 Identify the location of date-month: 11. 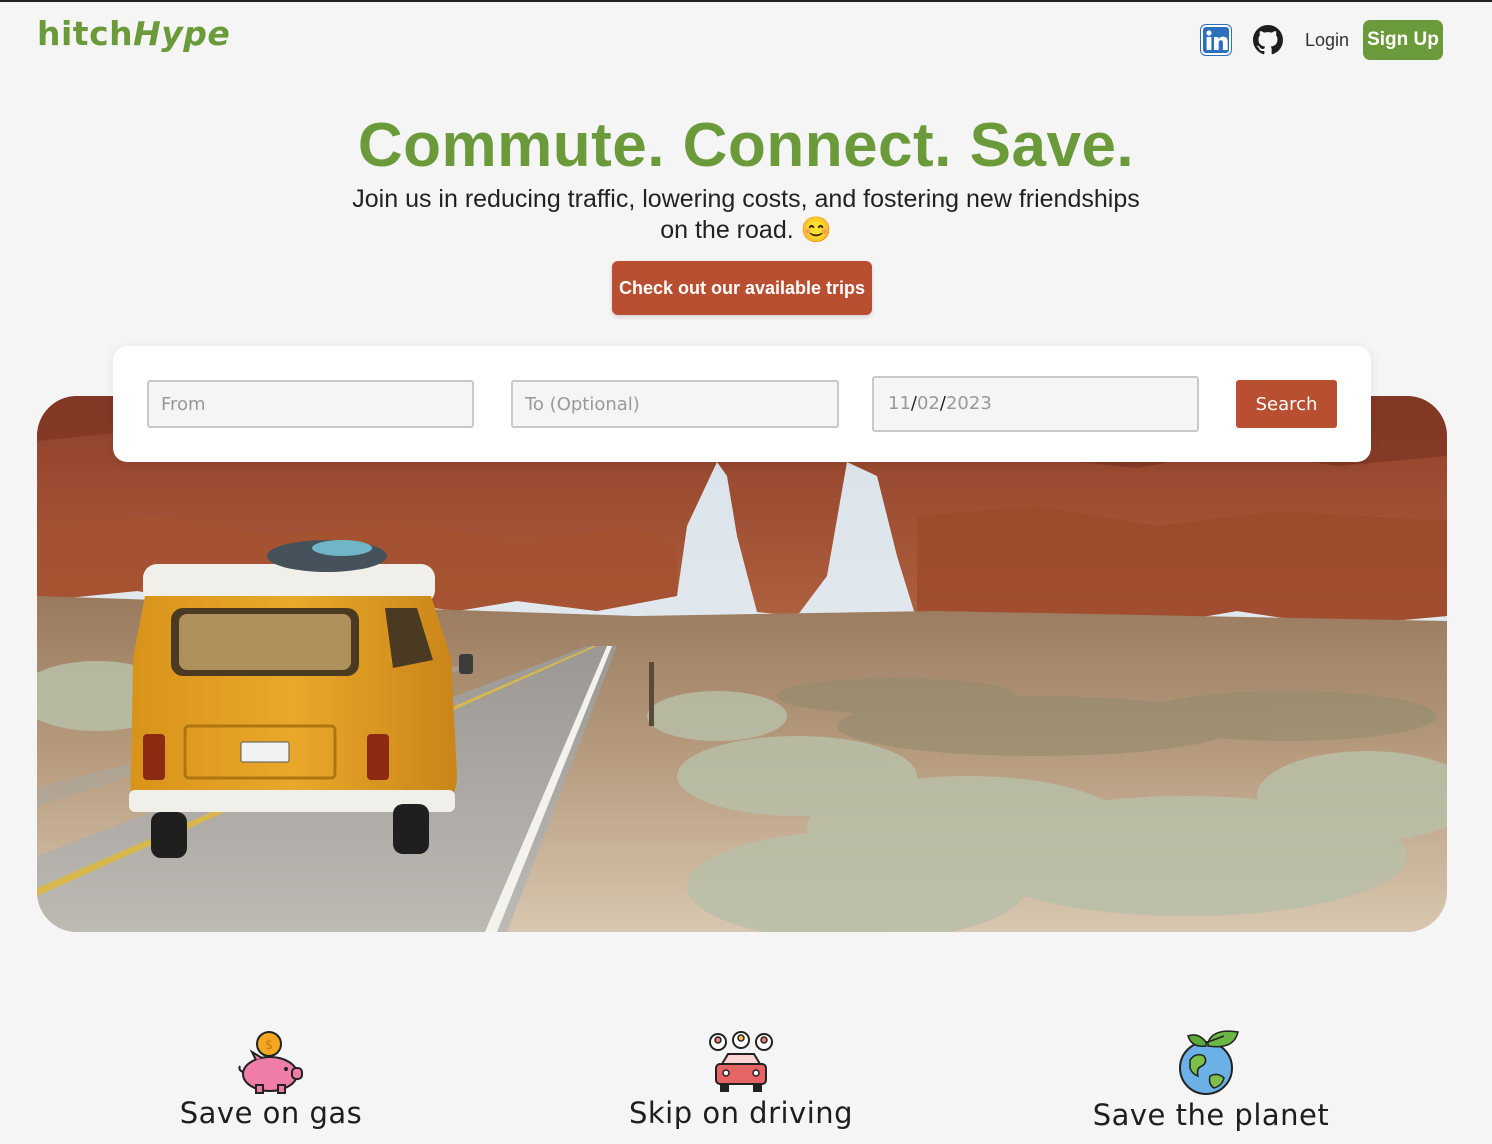
(899, 403).